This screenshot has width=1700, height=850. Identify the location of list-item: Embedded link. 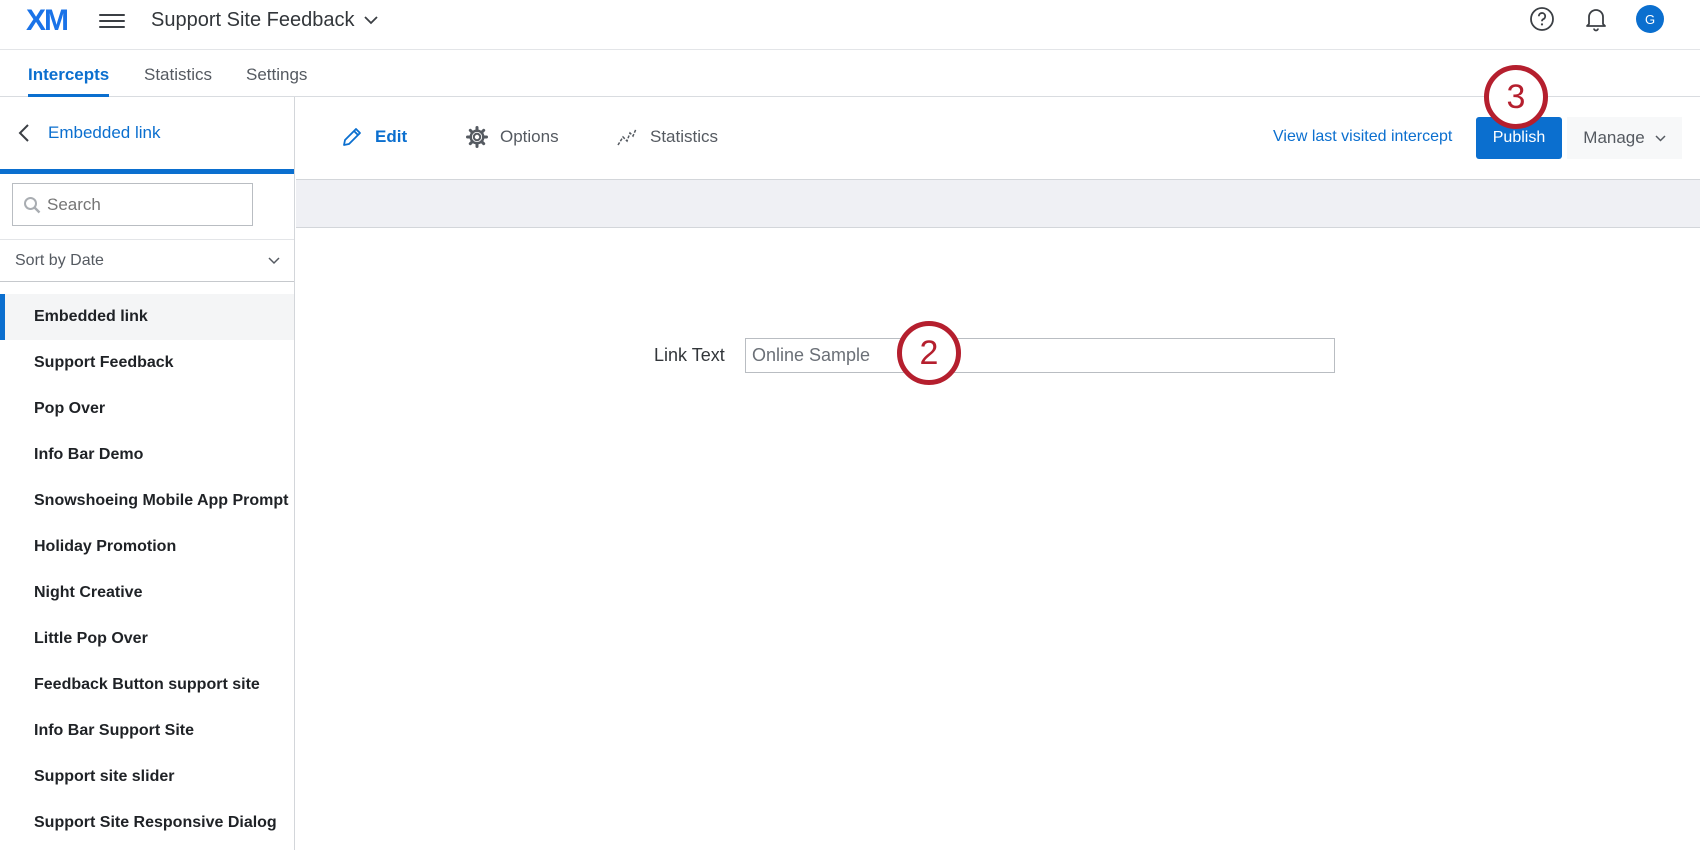
(147, 317).